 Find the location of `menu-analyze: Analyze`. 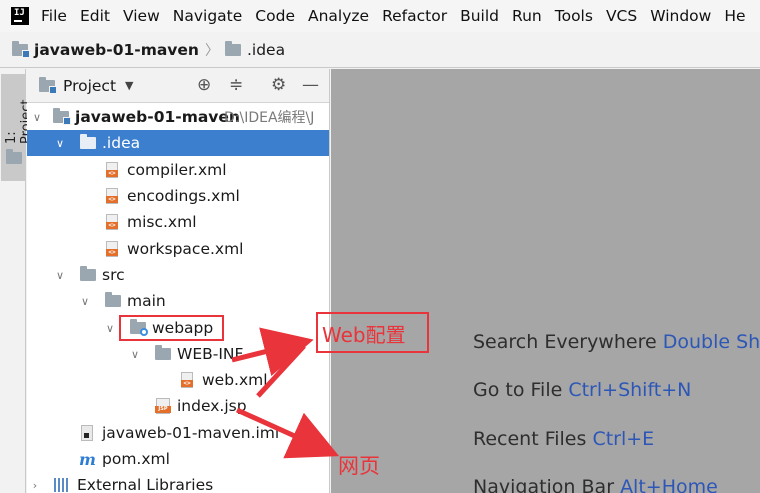

menu-analyze: Analyze is located at coordinates (338, 16).